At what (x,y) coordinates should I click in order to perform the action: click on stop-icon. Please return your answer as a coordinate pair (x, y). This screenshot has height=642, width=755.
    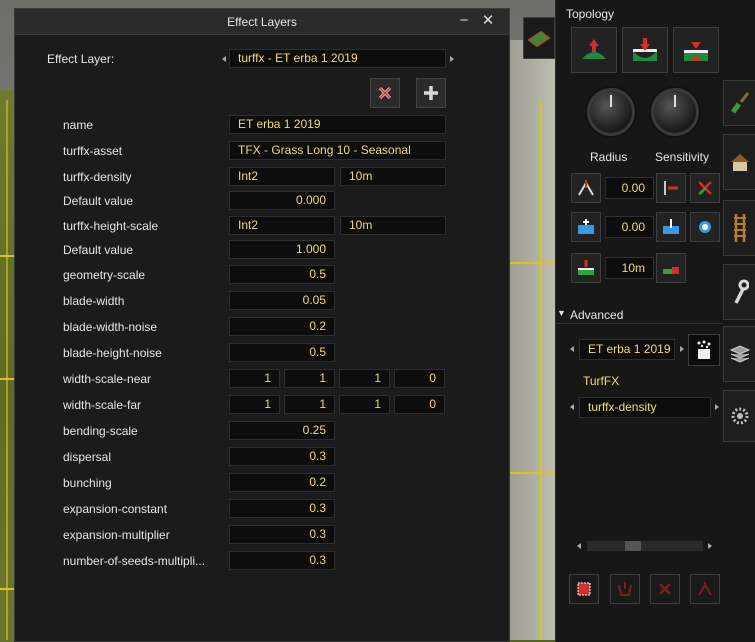
    Looking at the image, I should click on (584, 589).